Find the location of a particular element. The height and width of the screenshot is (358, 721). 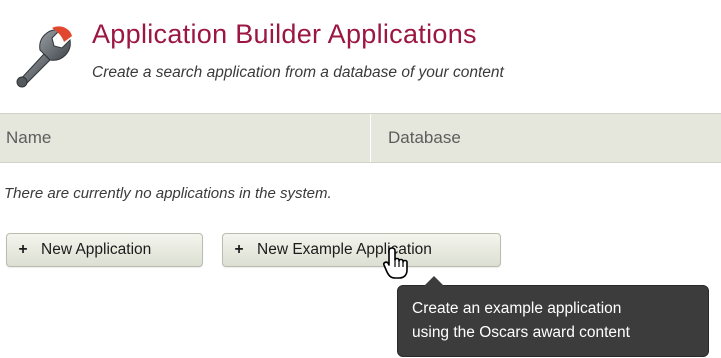

tooltip-arrow is located at coordinates (434, 281).